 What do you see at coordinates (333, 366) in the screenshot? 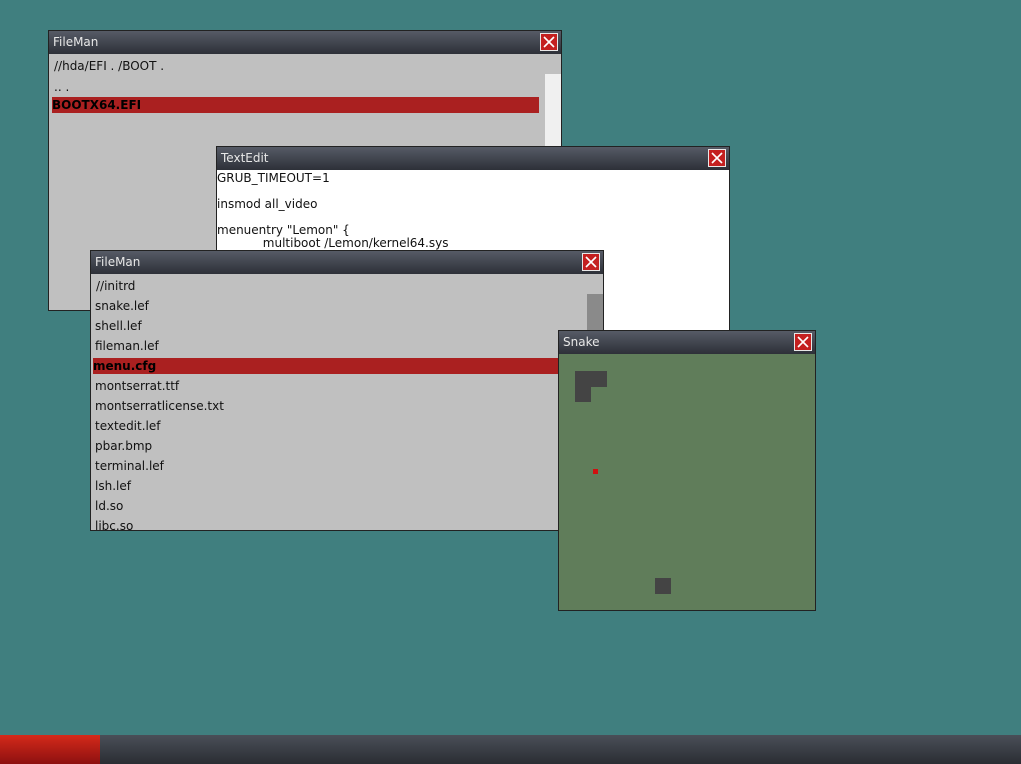
I see `list-item-selected: menu.cfg` at bounding box center [333, 366].